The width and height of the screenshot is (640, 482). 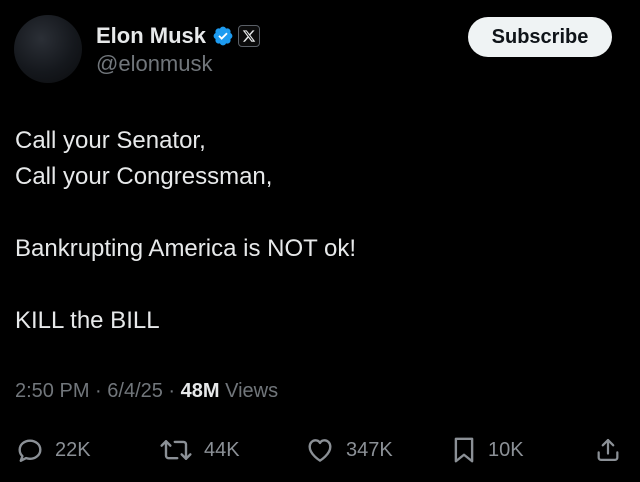 What do you see at coordinates (487, 450) in the screenshot?
I see `bookmark-button: 10K` at bounding box center [487, 450].